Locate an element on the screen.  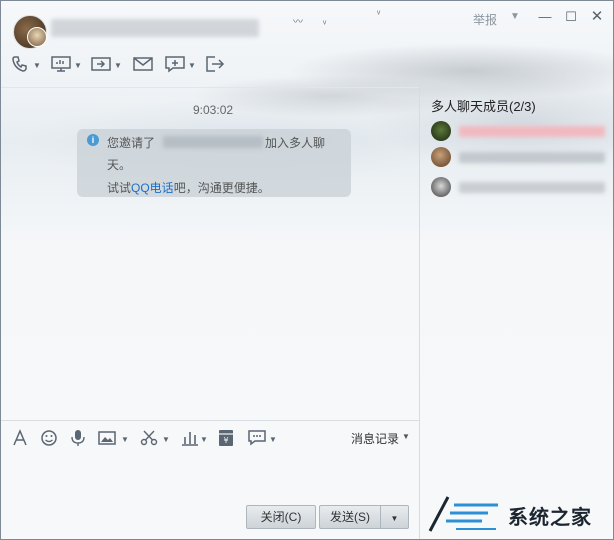
watermark-logo is located at coordinates (463, 514).